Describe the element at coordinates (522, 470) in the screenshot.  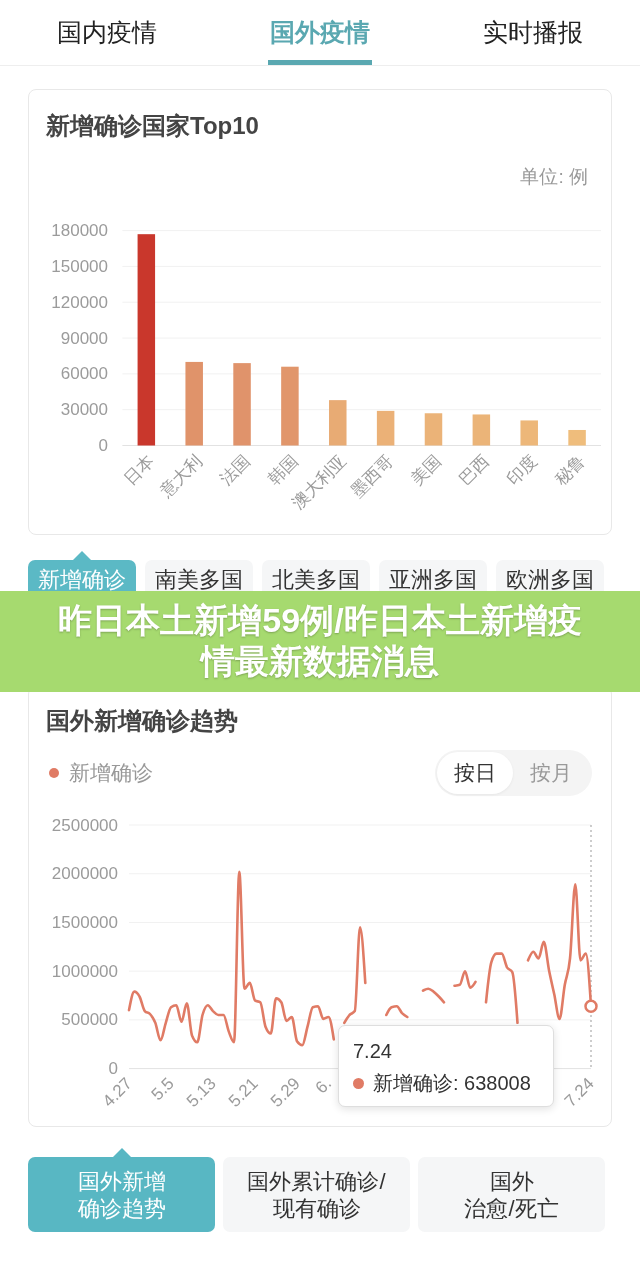
I see `axis-label: 印度` at that location.